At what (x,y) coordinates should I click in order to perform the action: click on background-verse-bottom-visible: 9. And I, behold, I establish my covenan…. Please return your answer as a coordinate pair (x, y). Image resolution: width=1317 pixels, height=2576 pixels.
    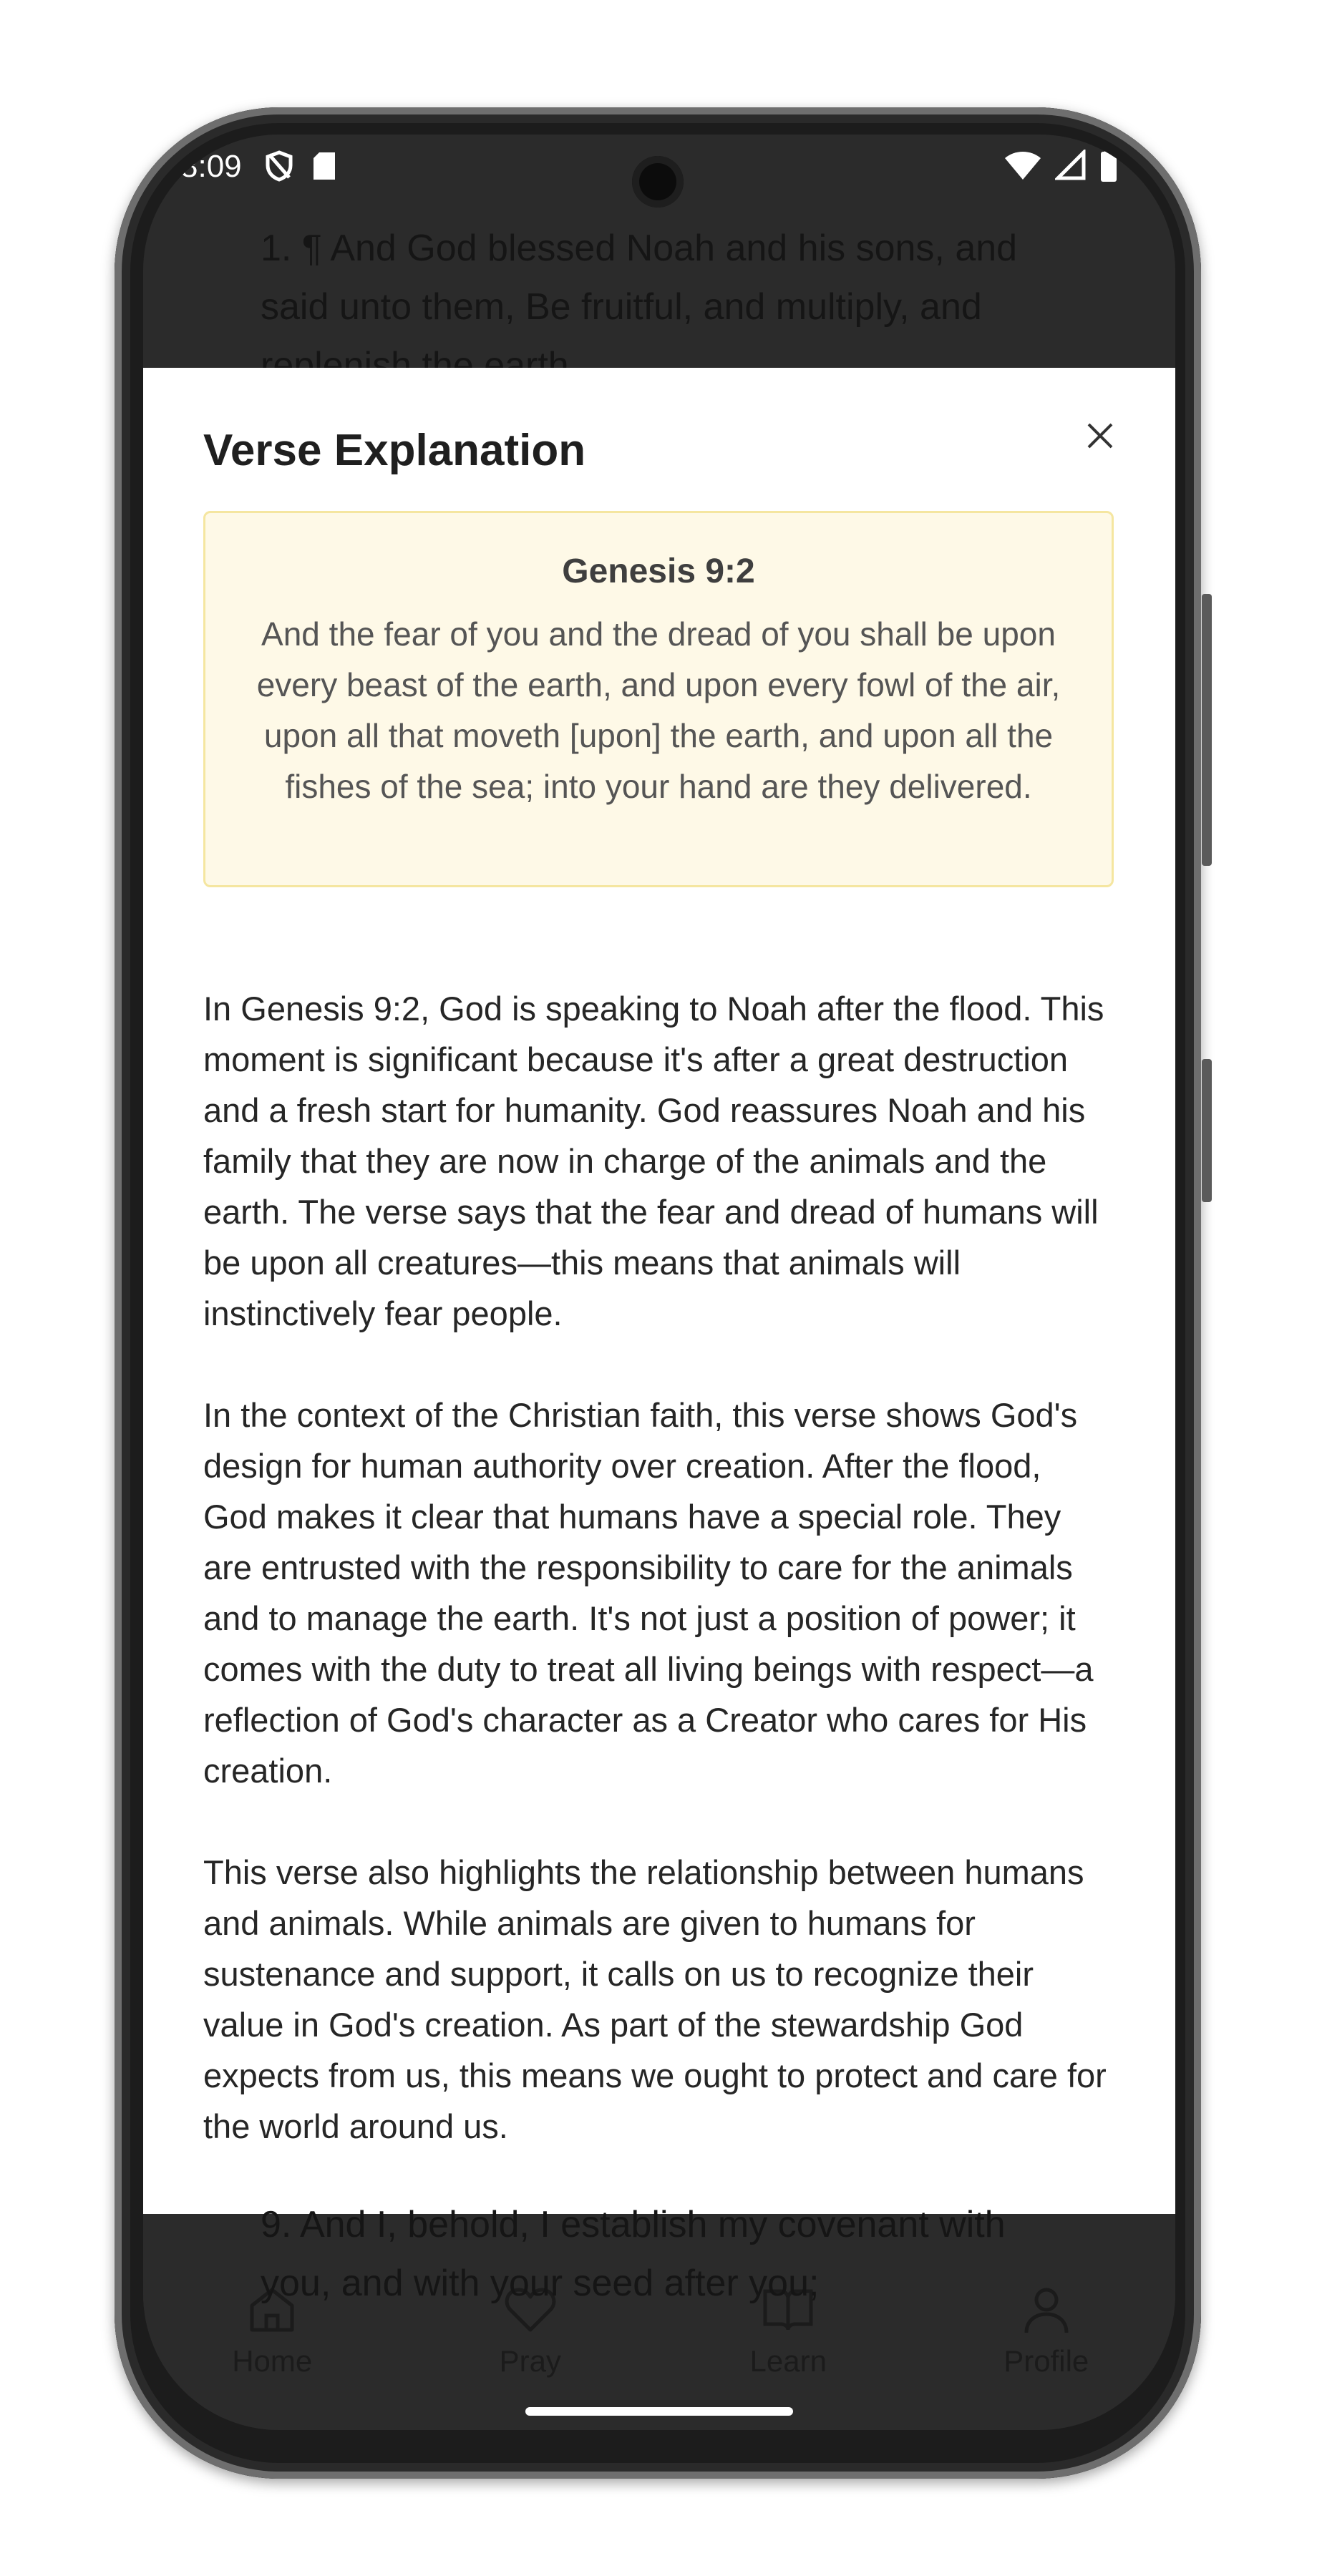
    Looking at the image, I should click on (633, 2254).